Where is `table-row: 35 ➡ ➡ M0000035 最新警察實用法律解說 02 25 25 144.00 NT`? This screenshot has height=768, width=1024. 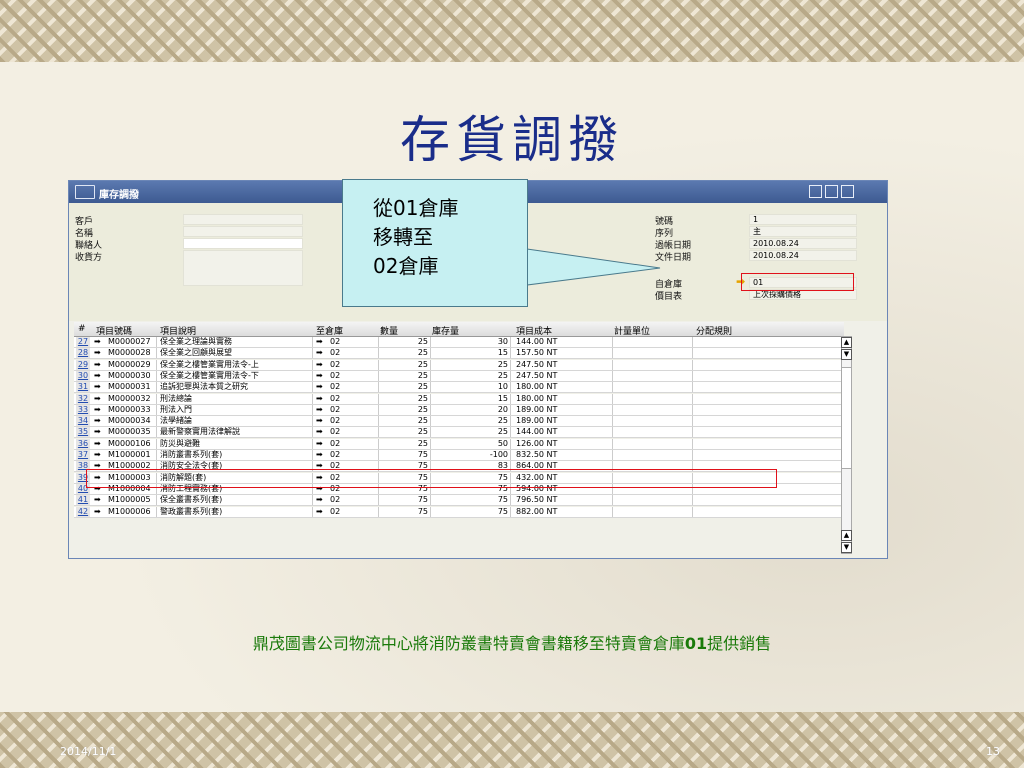 table-row: 35 ➡ ➡ M0000035 最新警察實用法律解說 02 25 25 144.00 NT is located at coordinates (459, 433).